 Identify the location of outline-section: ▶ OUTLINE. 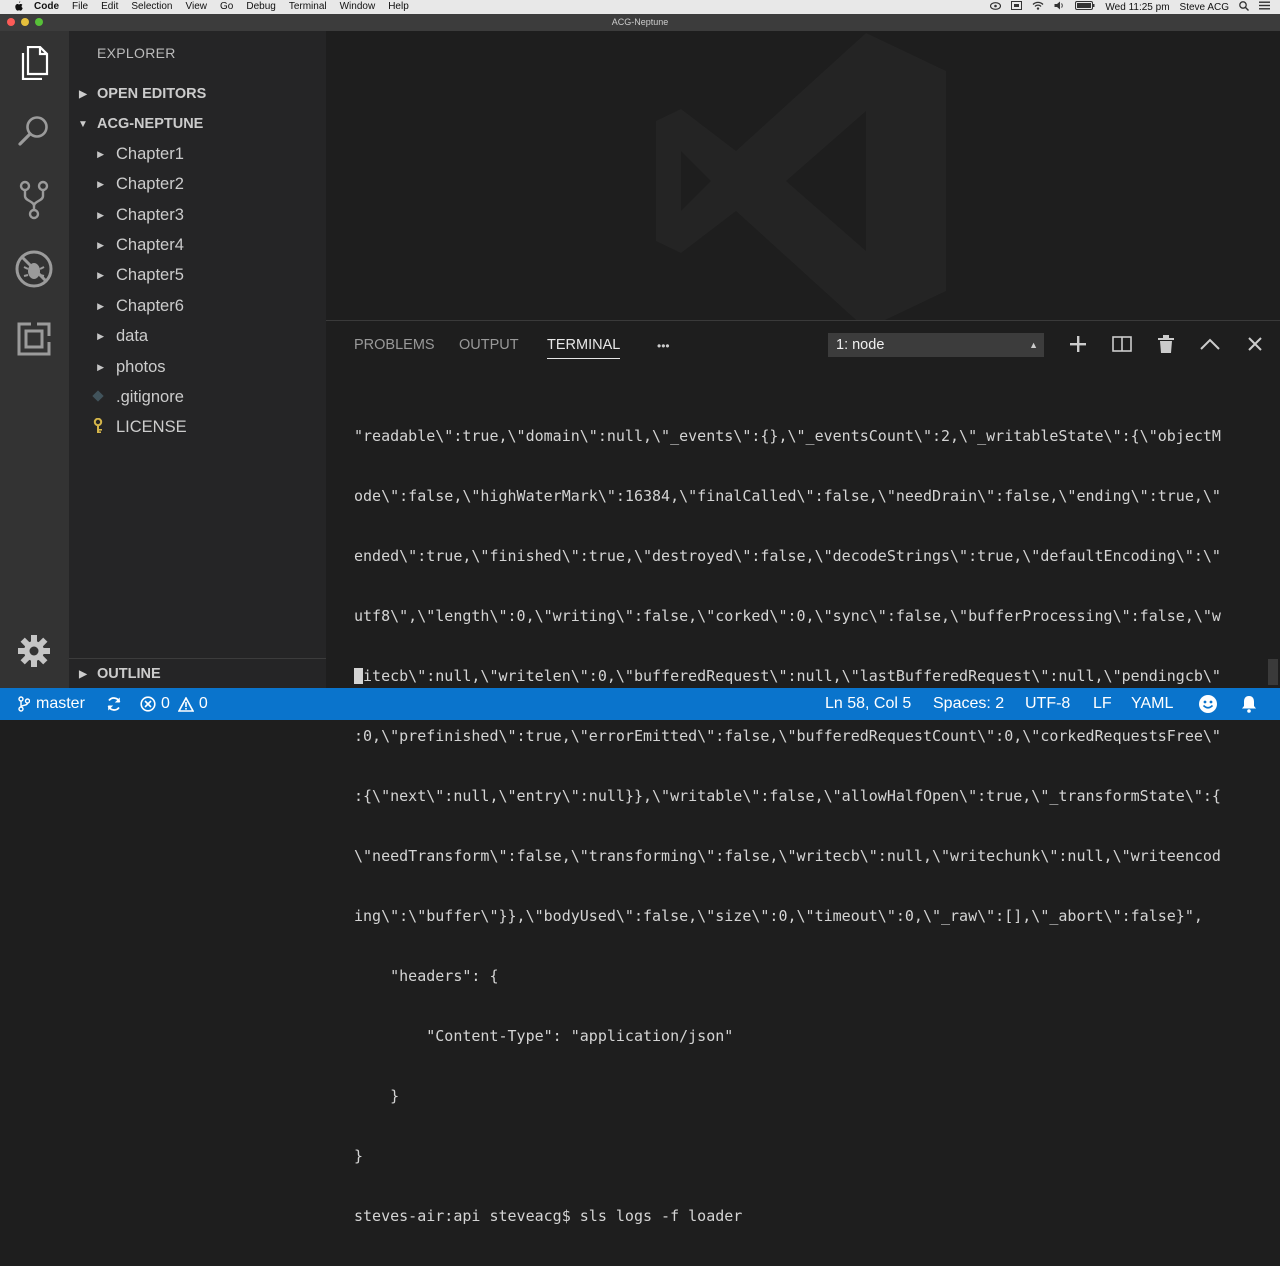
(197, 673).